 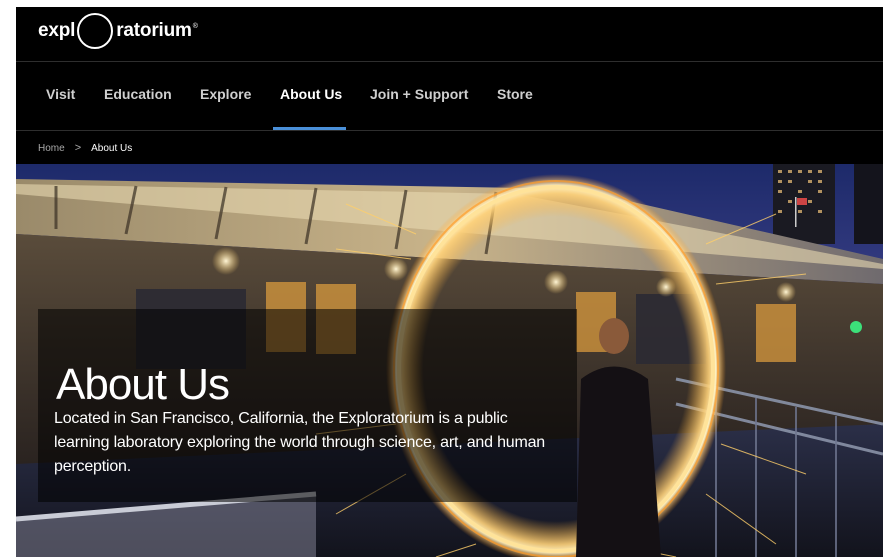 What do you see at coordinates (95, 31) in the screenshot?
I see `logo-ring-icon` at bounding box center [95, 31].